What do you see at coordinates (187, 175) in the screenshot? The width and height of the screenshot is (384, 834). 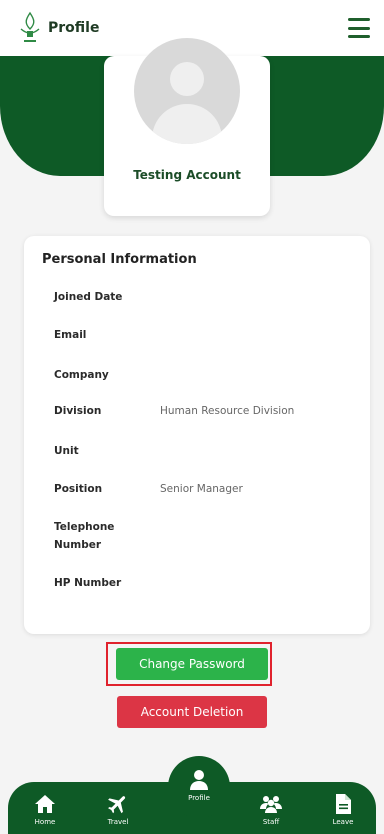 I see `account-name: Testing Account` at bounding box center [187, 175].